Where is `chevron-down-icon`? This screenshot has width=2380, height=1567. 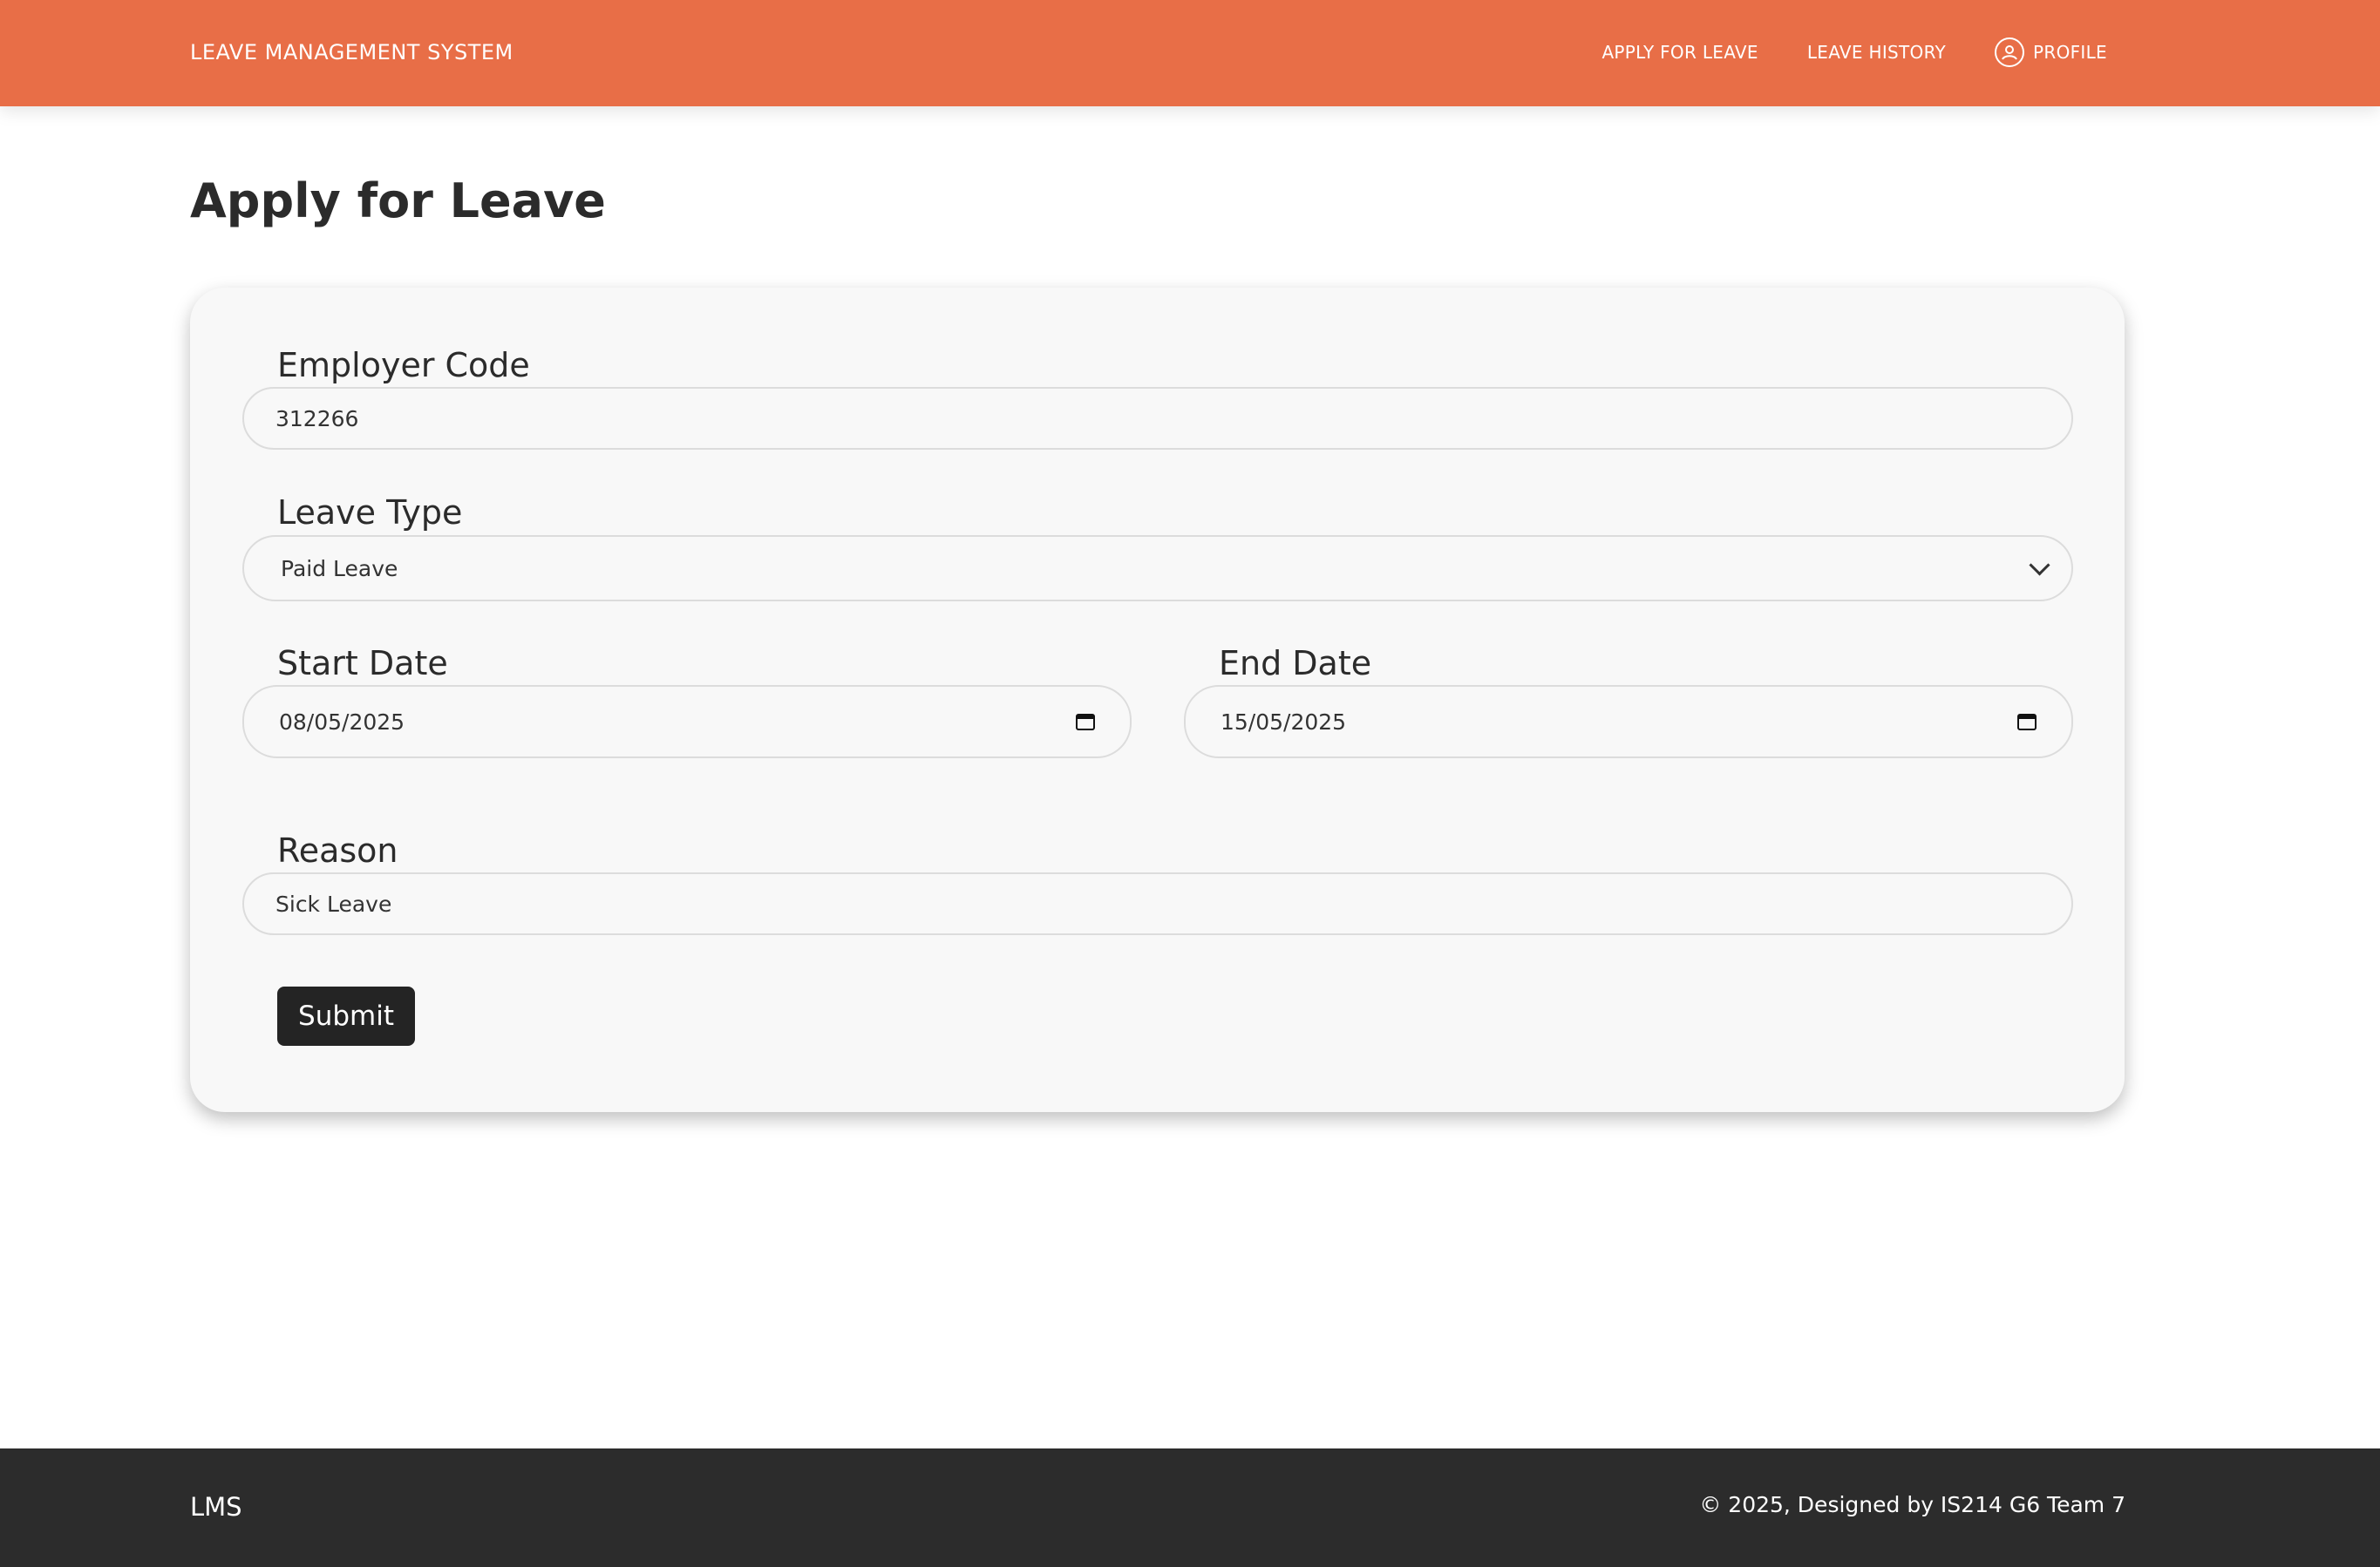
chevron-down-icon is located at coordinates (2039, 564).